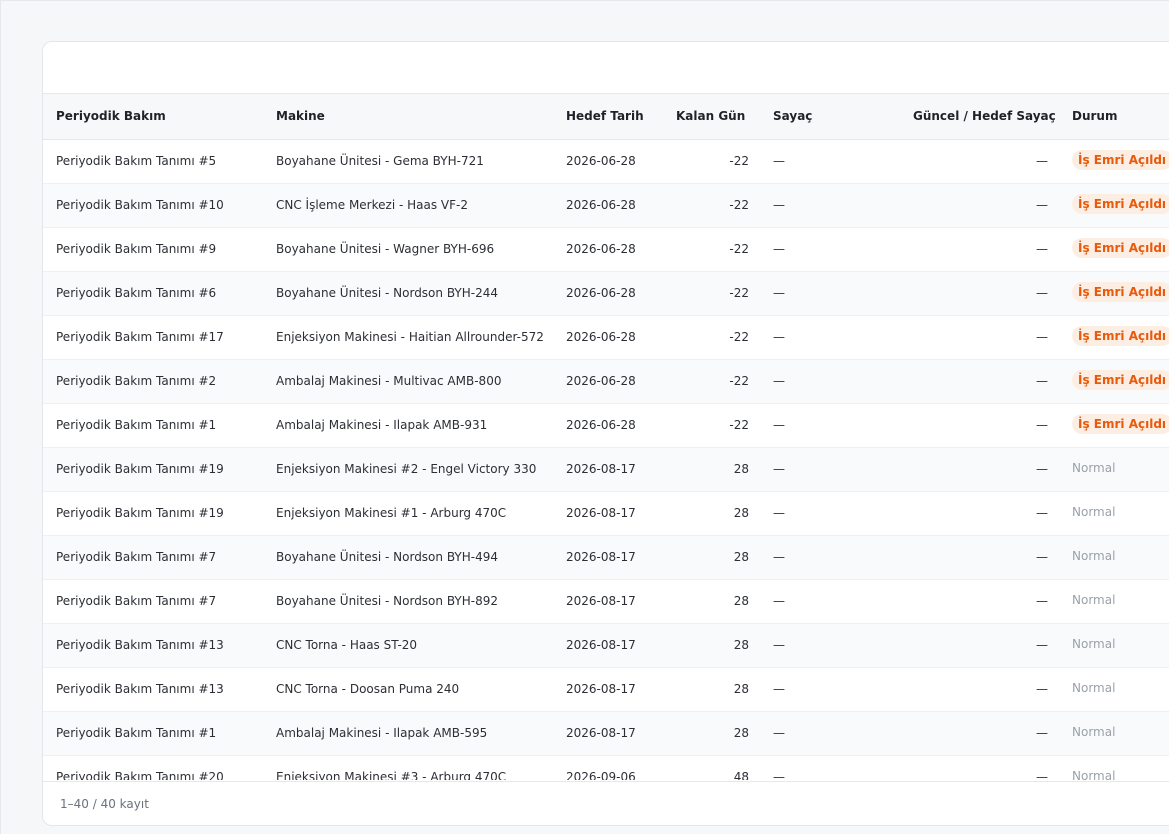  What do you see at coordinates (140, 469) in the screenshot?
I see `cell-periyodik-bakim: Periyodik Bakım Tanımı #19` at bounding box center [140, 469].